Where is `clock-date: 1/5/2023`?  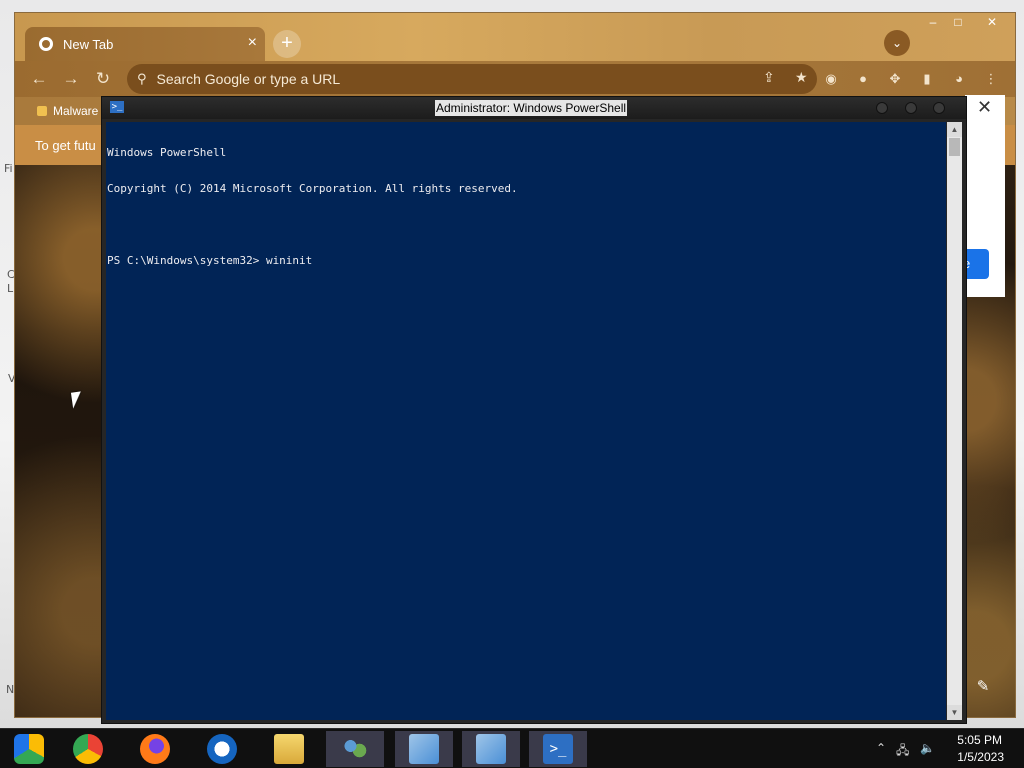 clock-date: 1/5/2023 is located at coordinates (980, 757).